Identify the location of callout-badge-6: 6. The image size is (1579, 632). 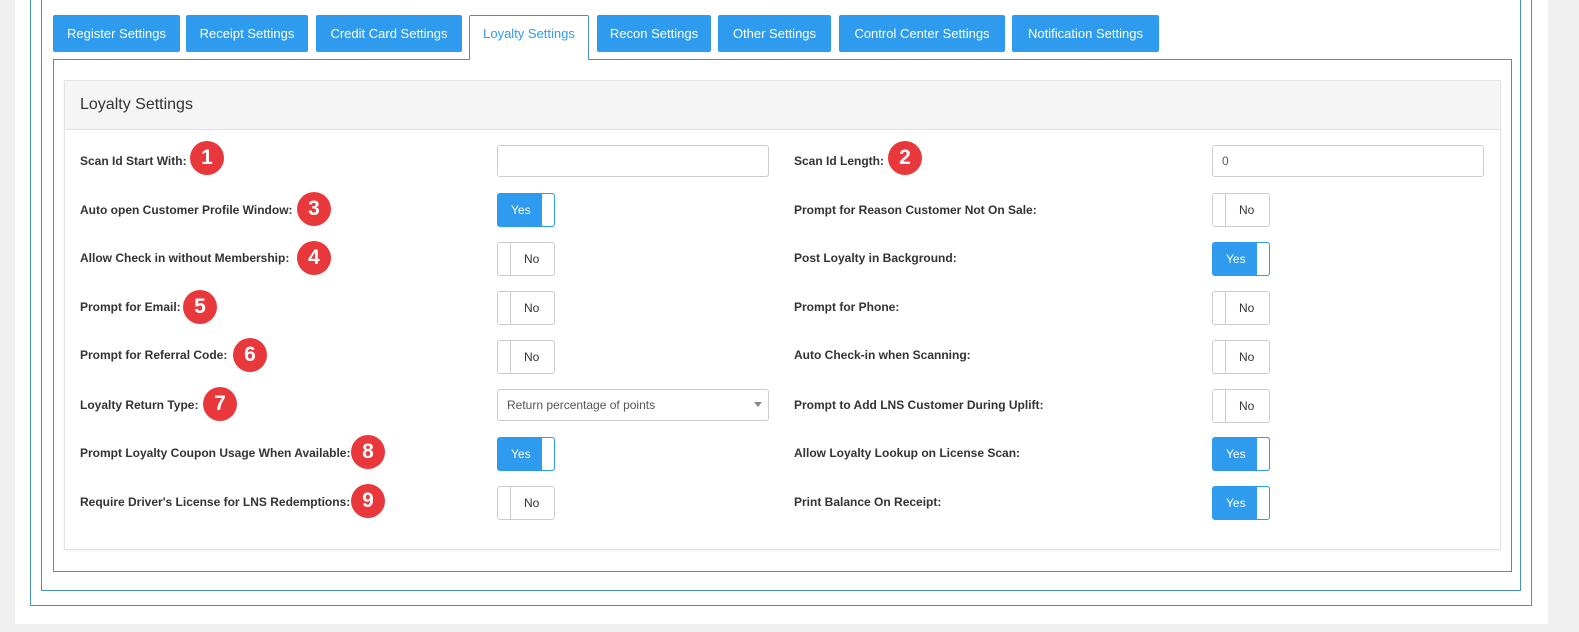
(250, 355).